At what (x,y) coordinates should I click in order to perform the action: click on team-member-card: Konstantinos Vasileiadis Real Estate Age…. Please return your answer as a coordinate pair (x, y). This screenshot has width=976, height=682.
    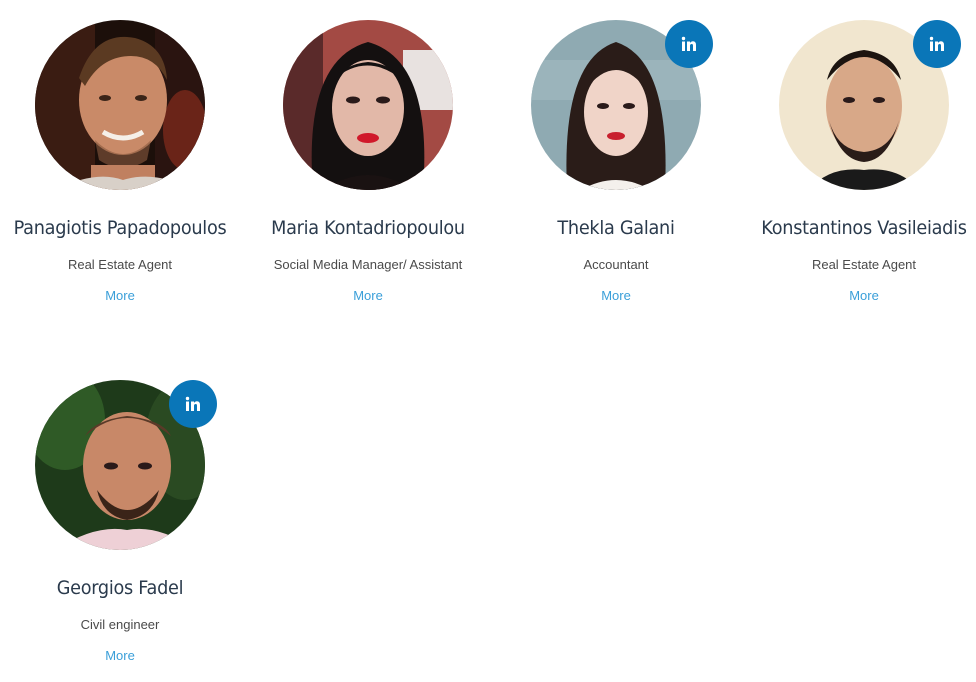
    Looking at the image, I should click on (858, 162).